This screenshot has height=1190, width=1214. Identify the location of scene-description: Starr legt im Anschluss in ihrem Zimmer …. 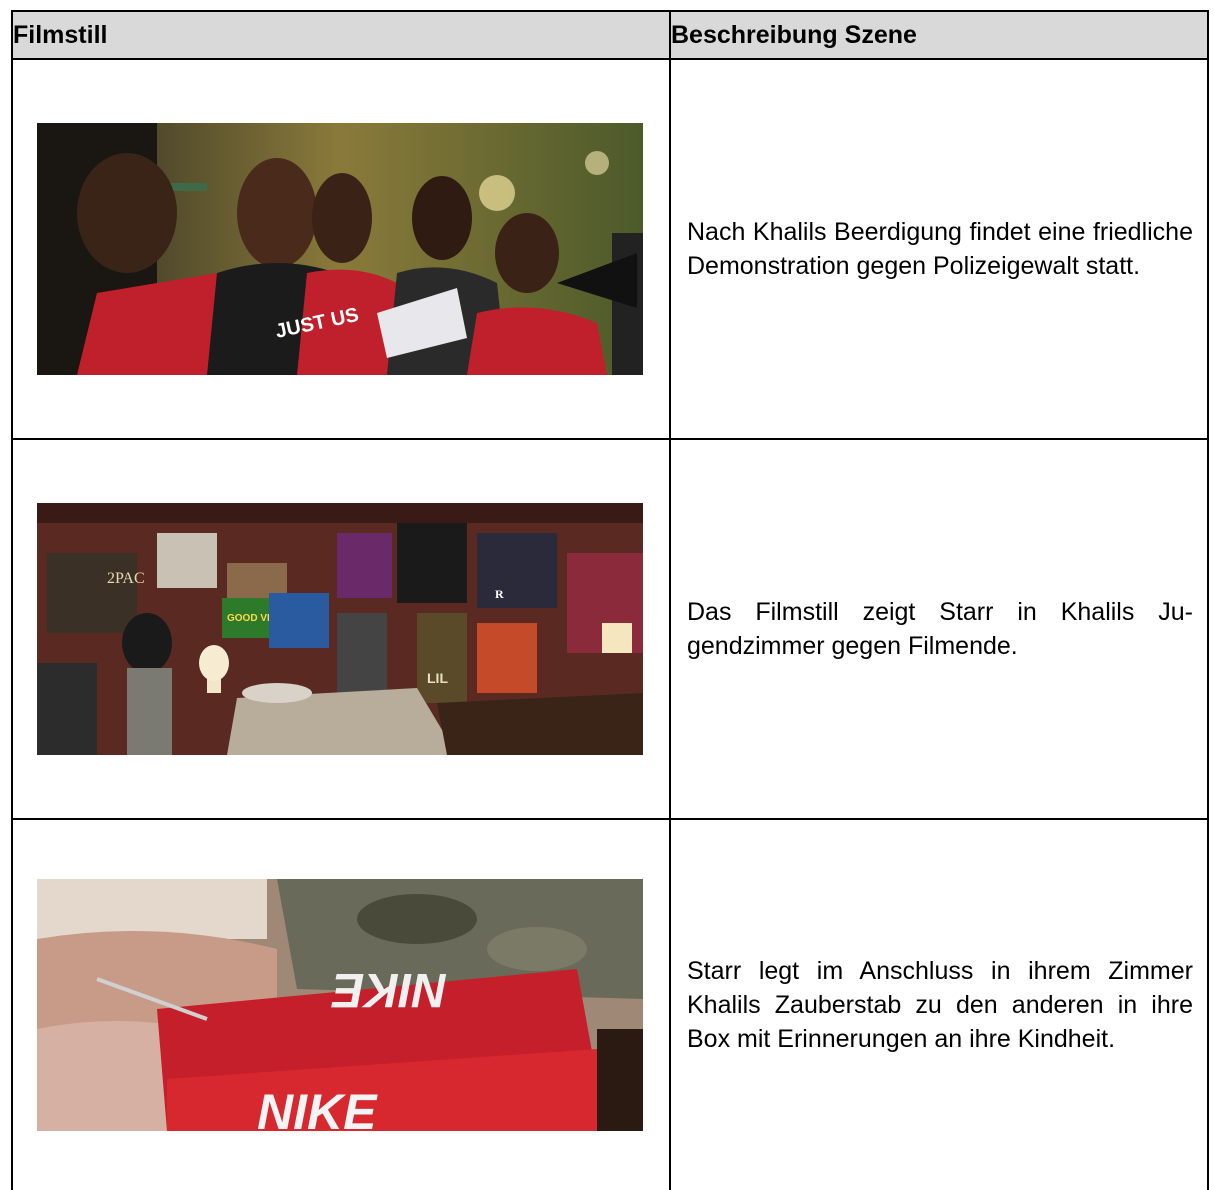
(940, 1005).